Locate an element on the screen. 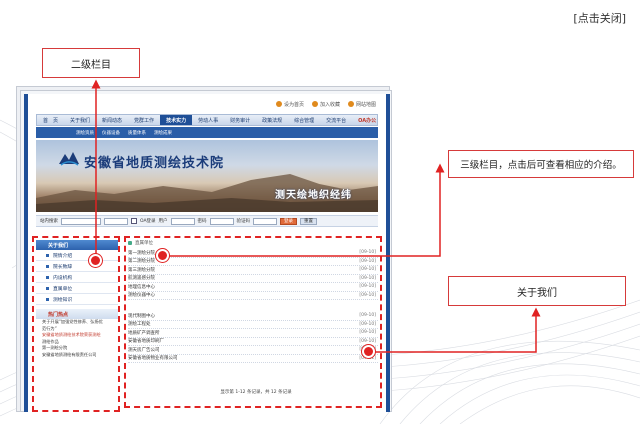 This screenshot has height=424, width=640. nav-item-forum: 交流平台 is located at coordinates (336, 120).